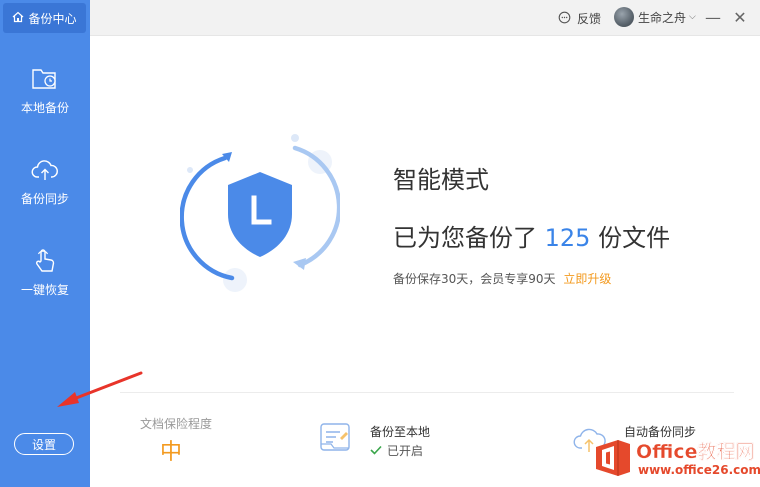 Image resolution: width=760 pixels, height=487 pixels. I want to click on sidebar-item-local-backup: 本地备份, so click(45, 100).